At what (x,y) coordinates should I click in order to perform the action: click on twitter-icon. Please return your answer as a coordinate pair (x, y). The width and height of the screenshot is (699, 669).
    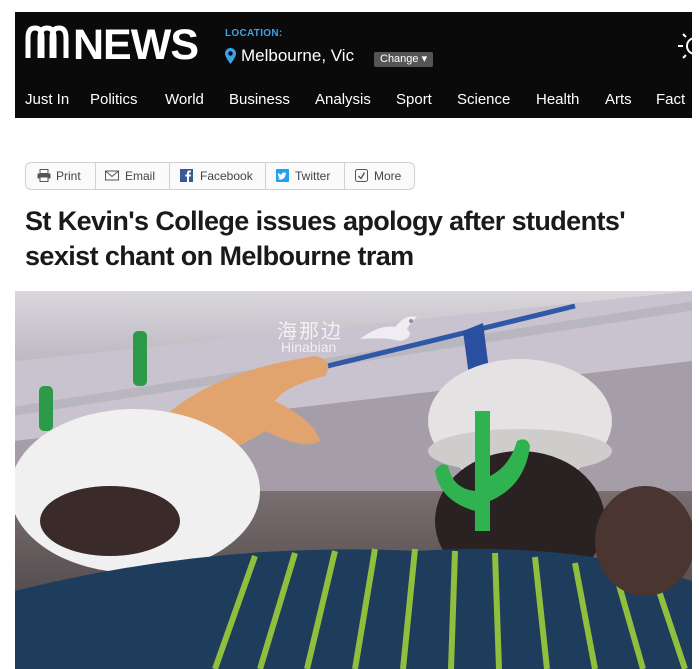
    Looking at the image, I should click on (282, 175).